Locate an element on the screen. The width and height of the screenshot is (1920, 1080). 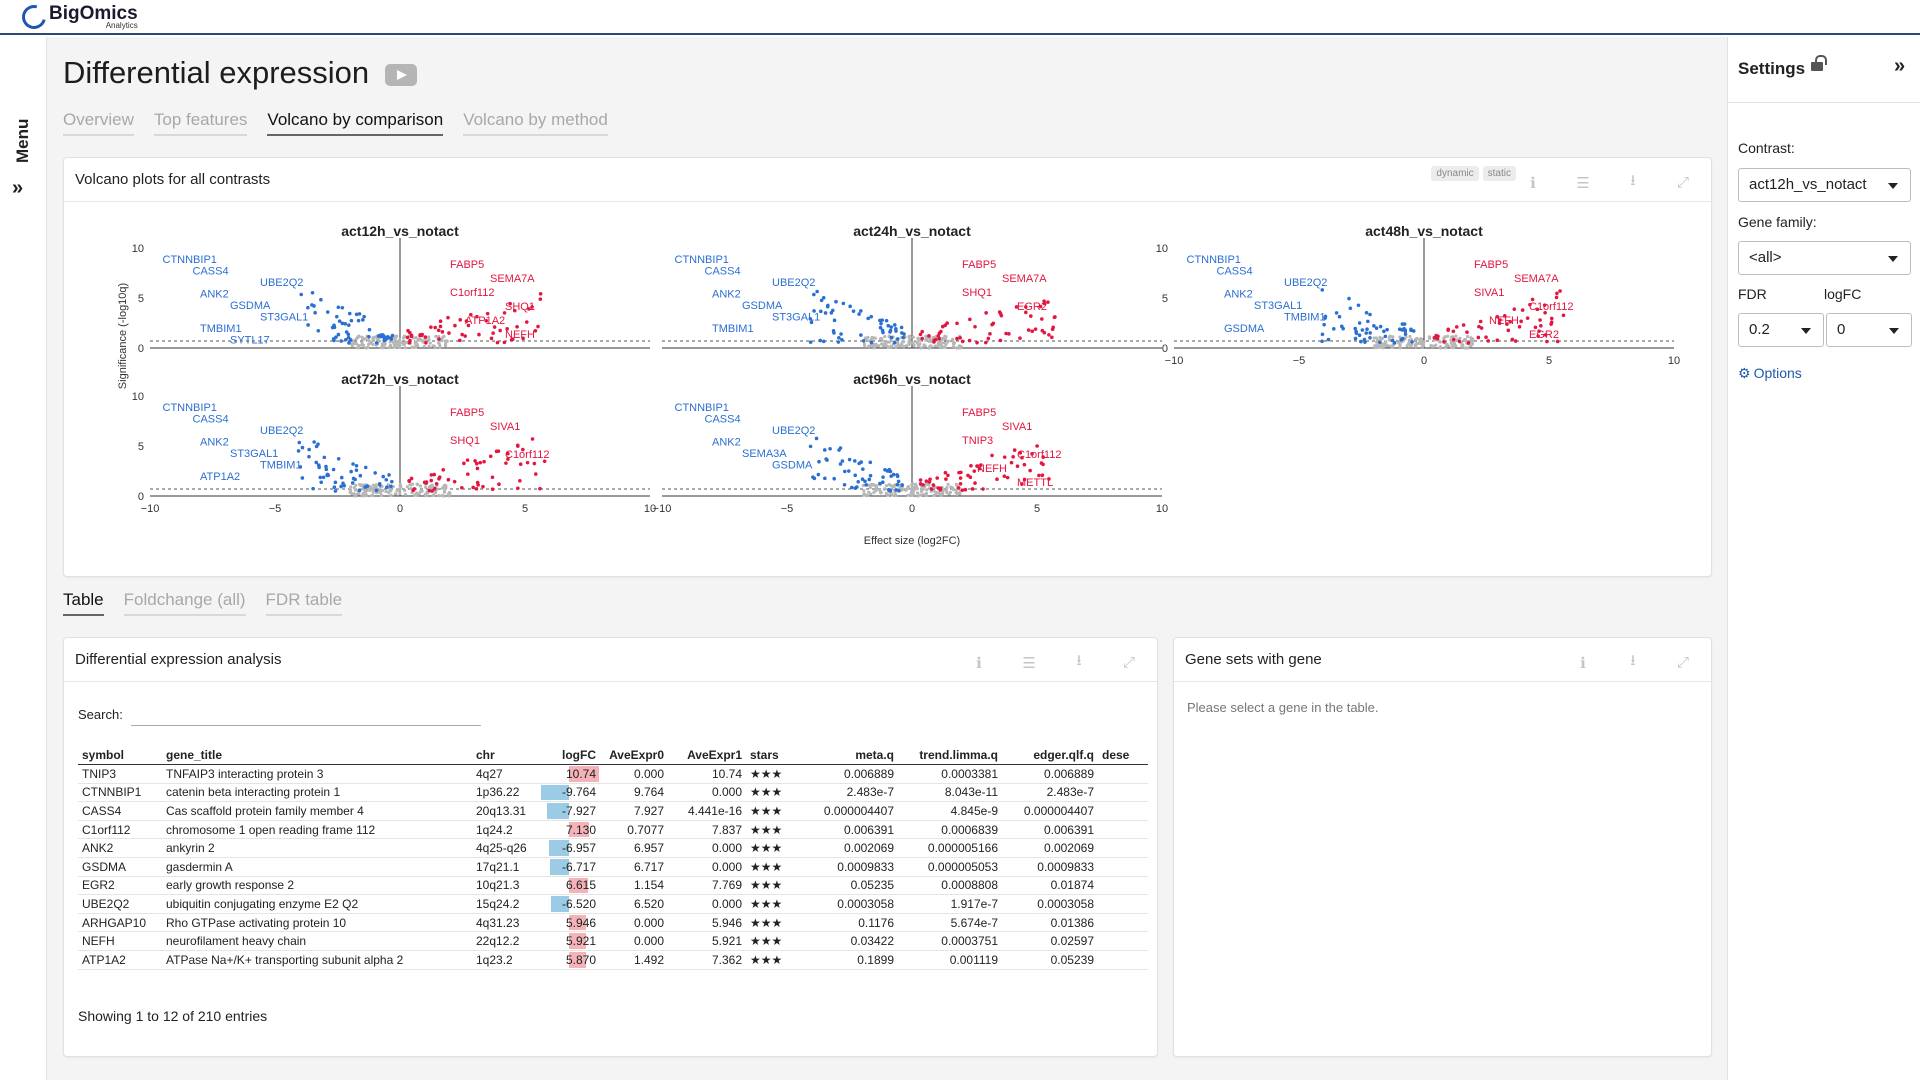
tab-volcano-by-method: Volcano by method is located at coordinates (535, 123).